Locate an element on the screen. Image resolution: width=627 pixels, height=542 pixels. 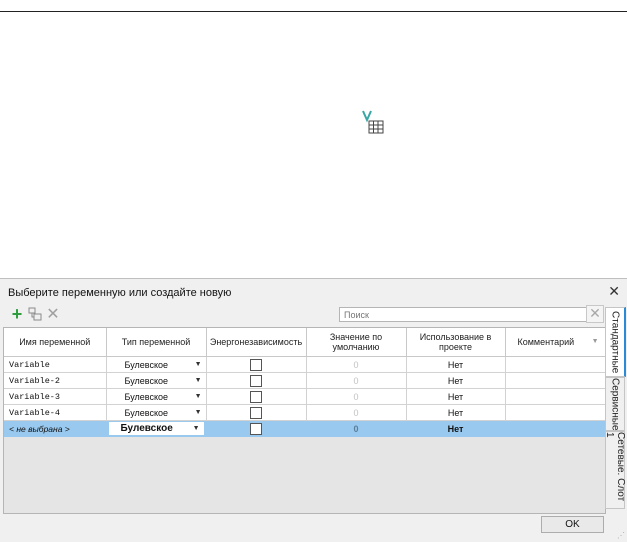
tab-standard: Стандартные is located at coordinates (615, 342).